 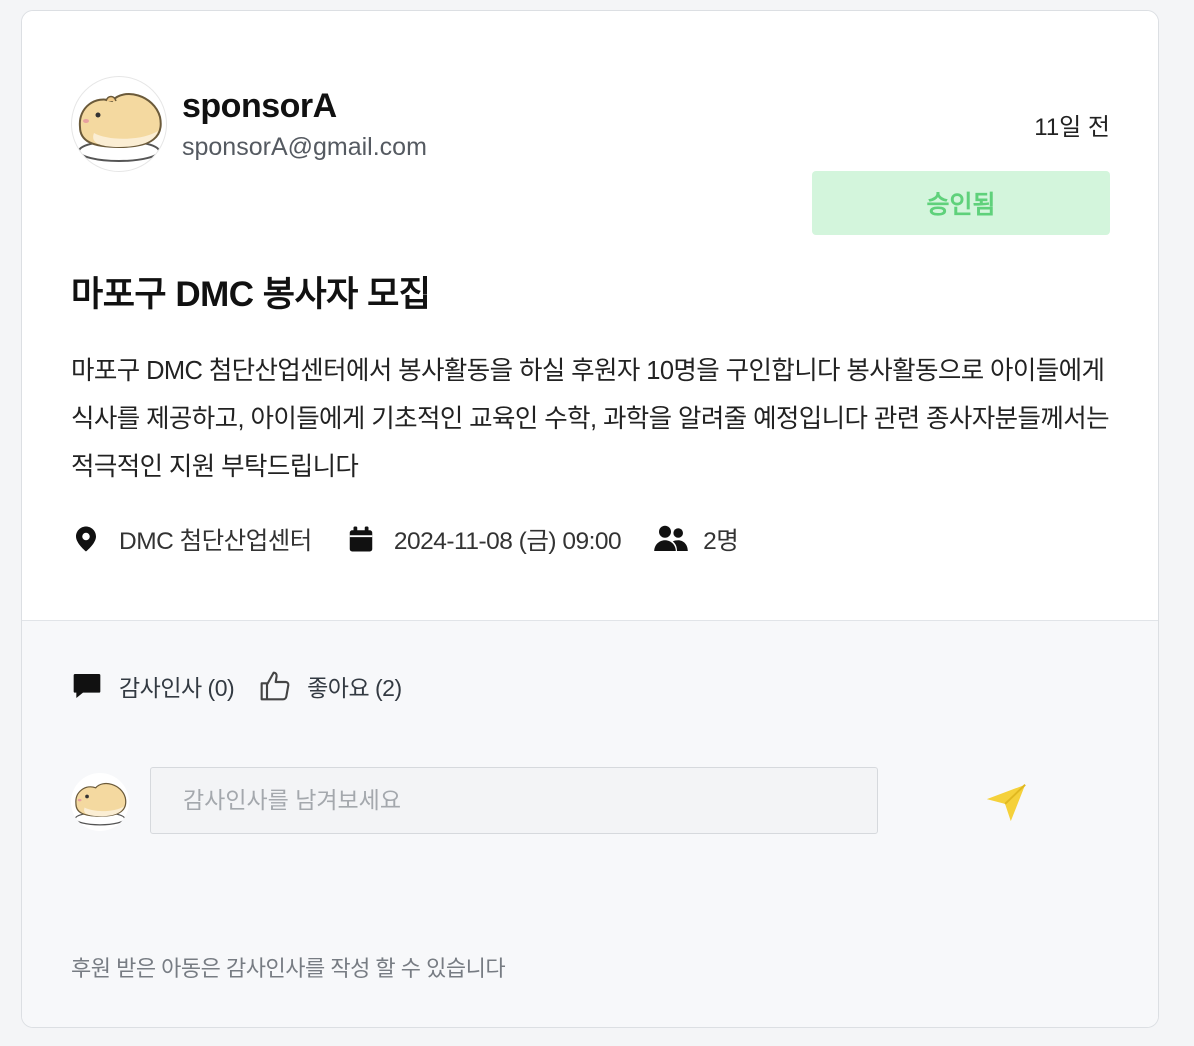 I want to click on post-title: 마포구 DMC 봉사자 모집, so click(x=251, y=294).